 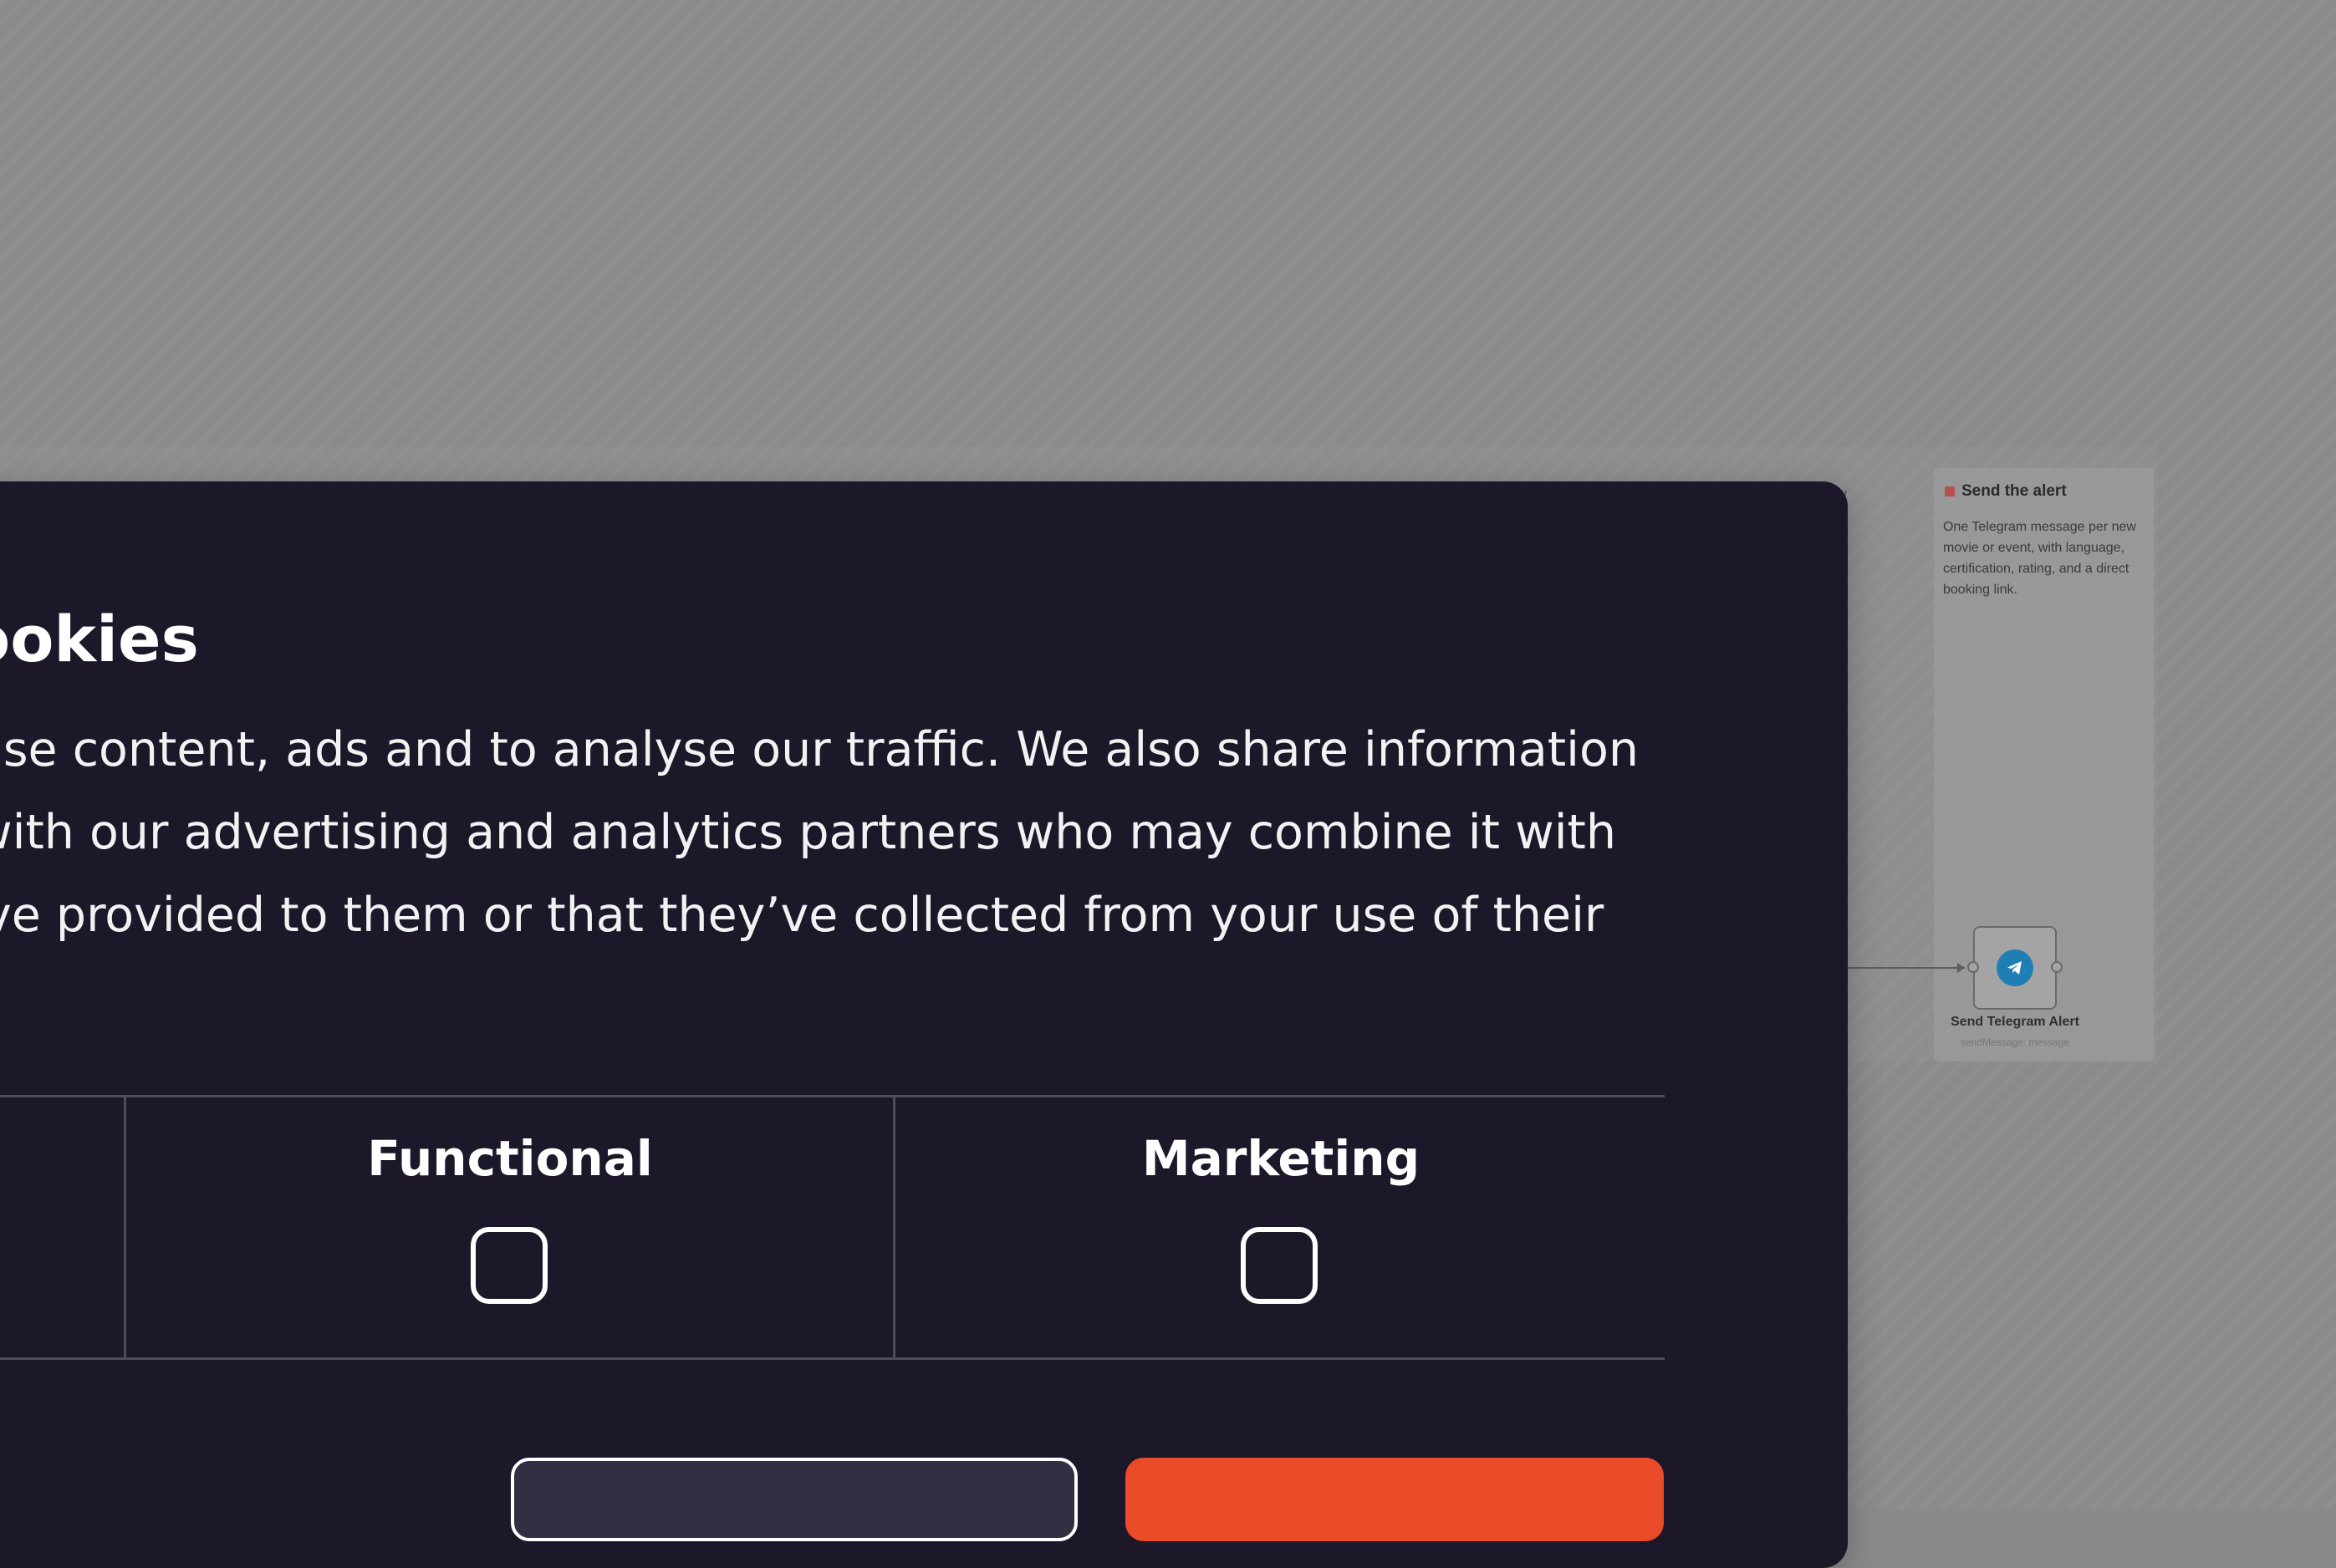 What do you see at coordinates (2057, 967) in the screenshot?
I see `node-output-port` at bounding box center [2057, 967].